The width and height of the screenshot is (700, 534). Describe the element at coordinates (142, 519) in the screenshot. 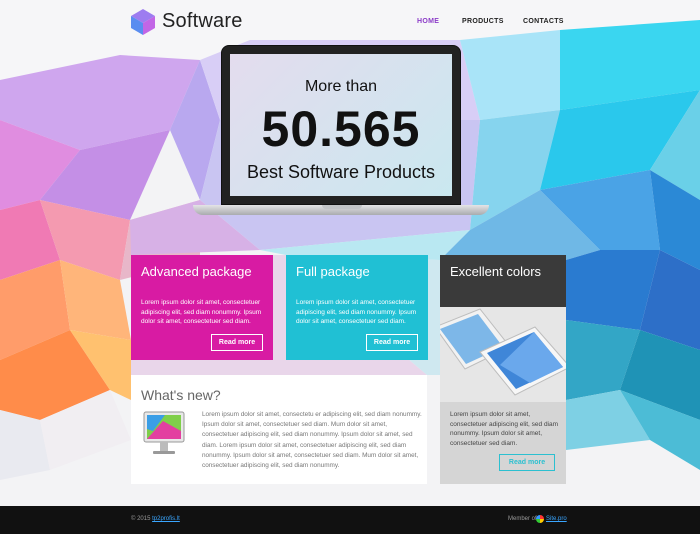

I see `copyright-prefix: © 2015` at that location.